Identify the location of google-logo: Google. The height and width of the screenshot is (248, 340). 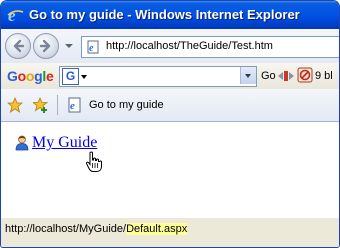
(30, 76).